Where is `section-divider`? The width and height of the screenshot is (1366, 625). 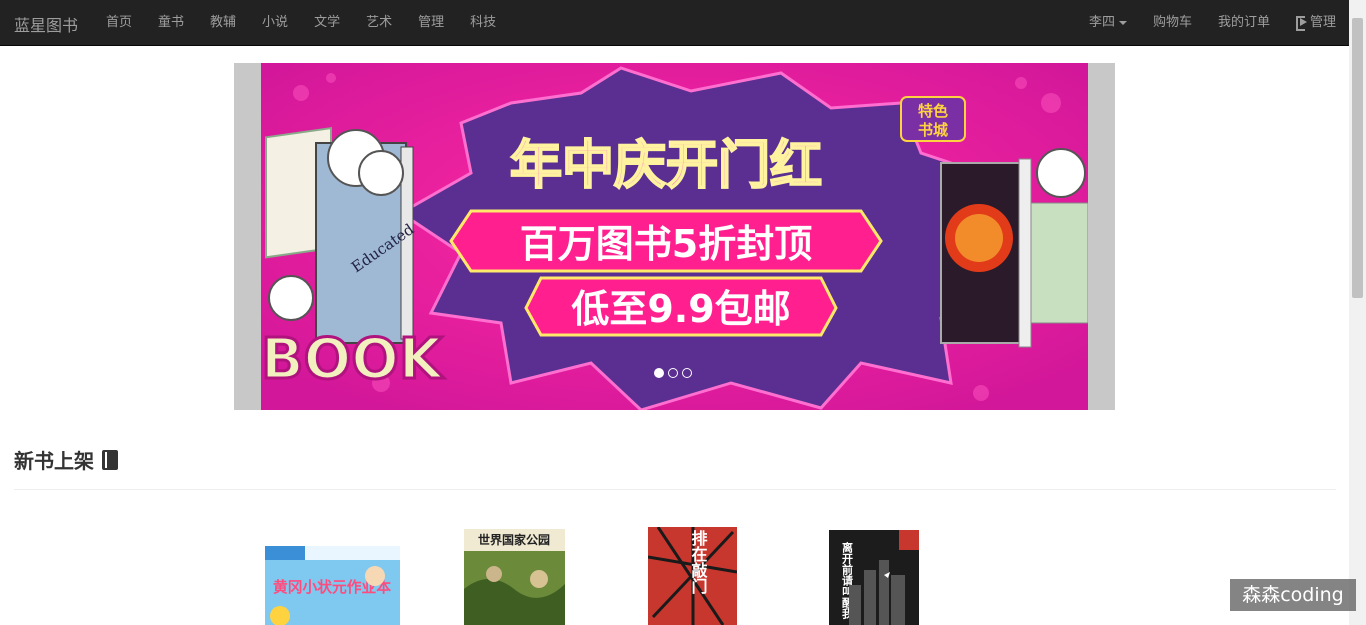
section-divider is located at coordinates (675, 489).